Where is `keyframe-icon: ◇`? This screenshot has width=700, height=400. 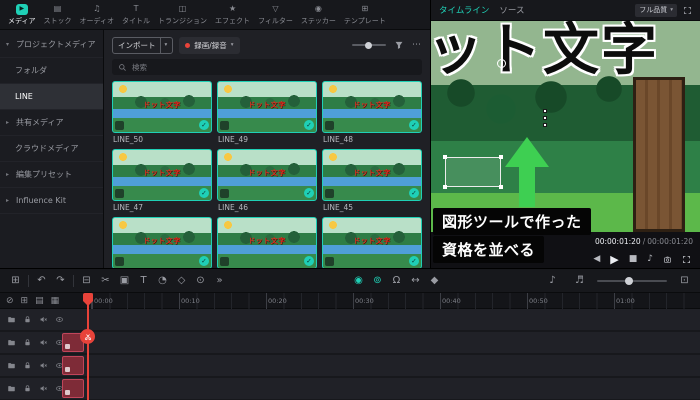
keyframe-icon: ◇ is located at coordinates (181, 281).